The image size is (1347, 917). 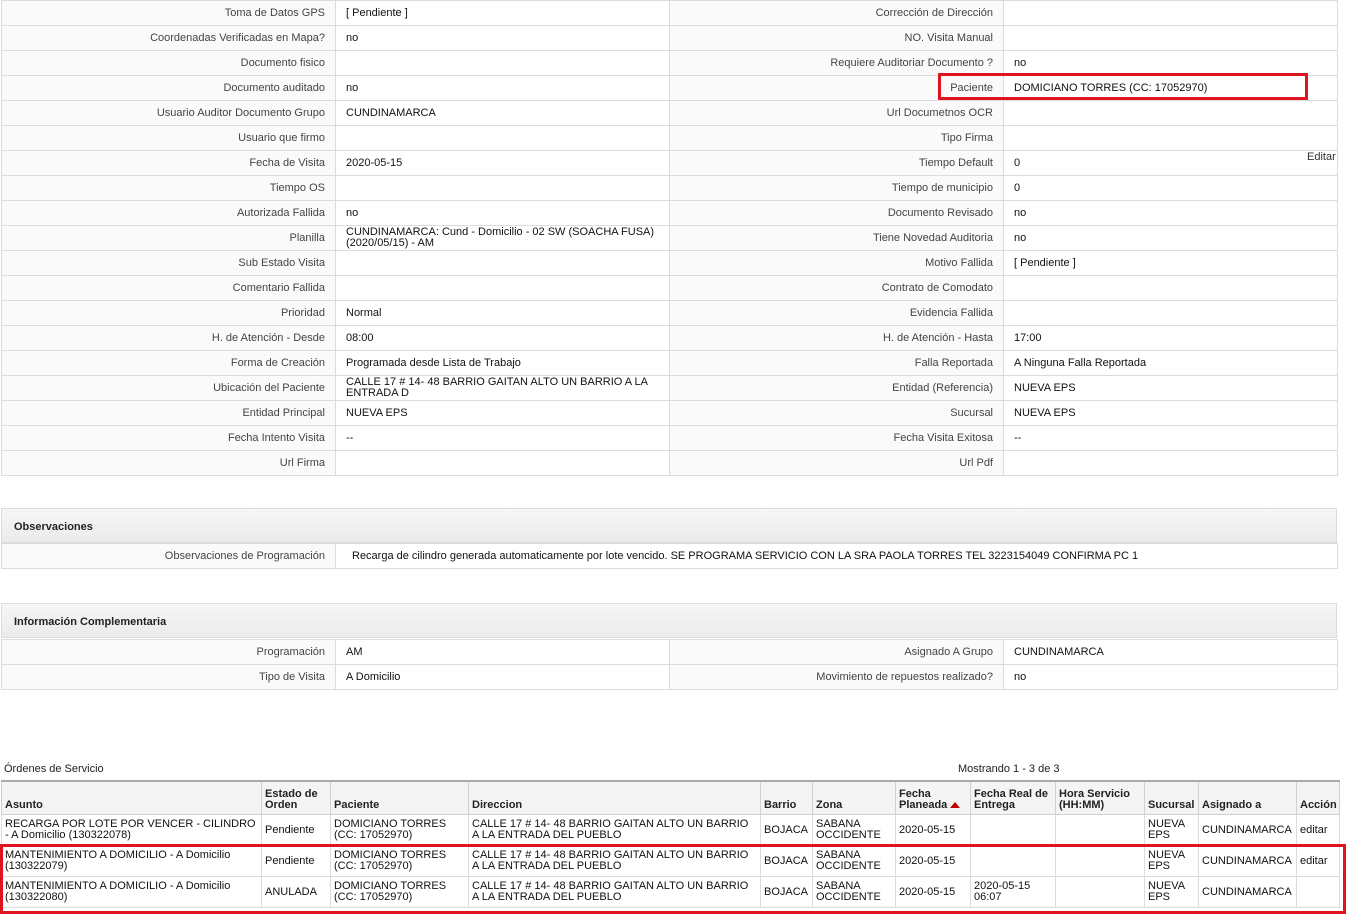 What do you see at coordinates (836, 313) in the screenshot?
I see `field-label: Evidencia Fallida` at bounding box center [836, 313].